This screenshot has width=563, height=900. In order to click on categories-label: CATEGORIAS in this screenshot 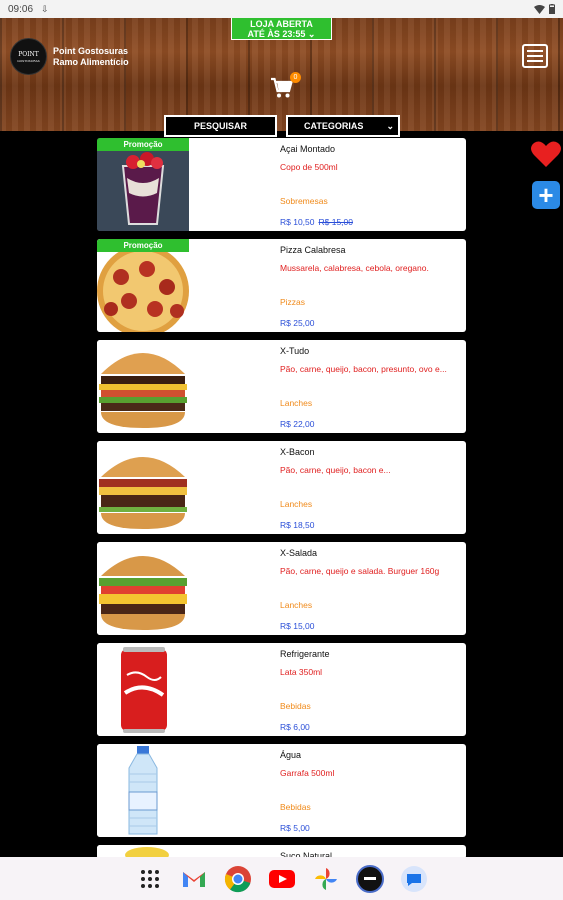, I will do `click(334, 126)`.